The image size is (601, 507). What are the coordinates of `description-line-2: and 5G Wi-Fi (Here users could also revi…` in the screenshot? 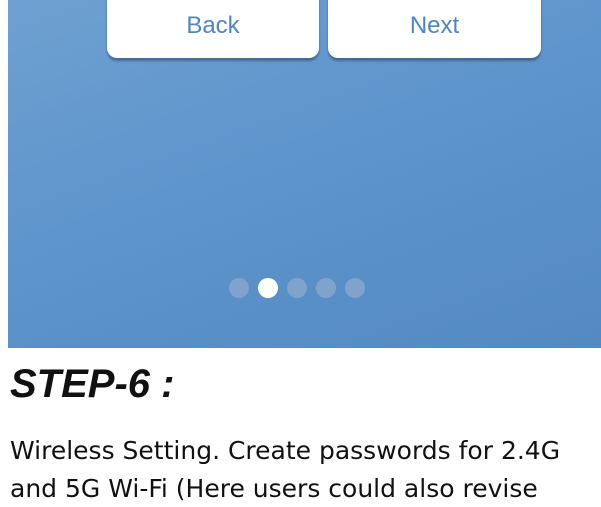 It's located at (274, 488).